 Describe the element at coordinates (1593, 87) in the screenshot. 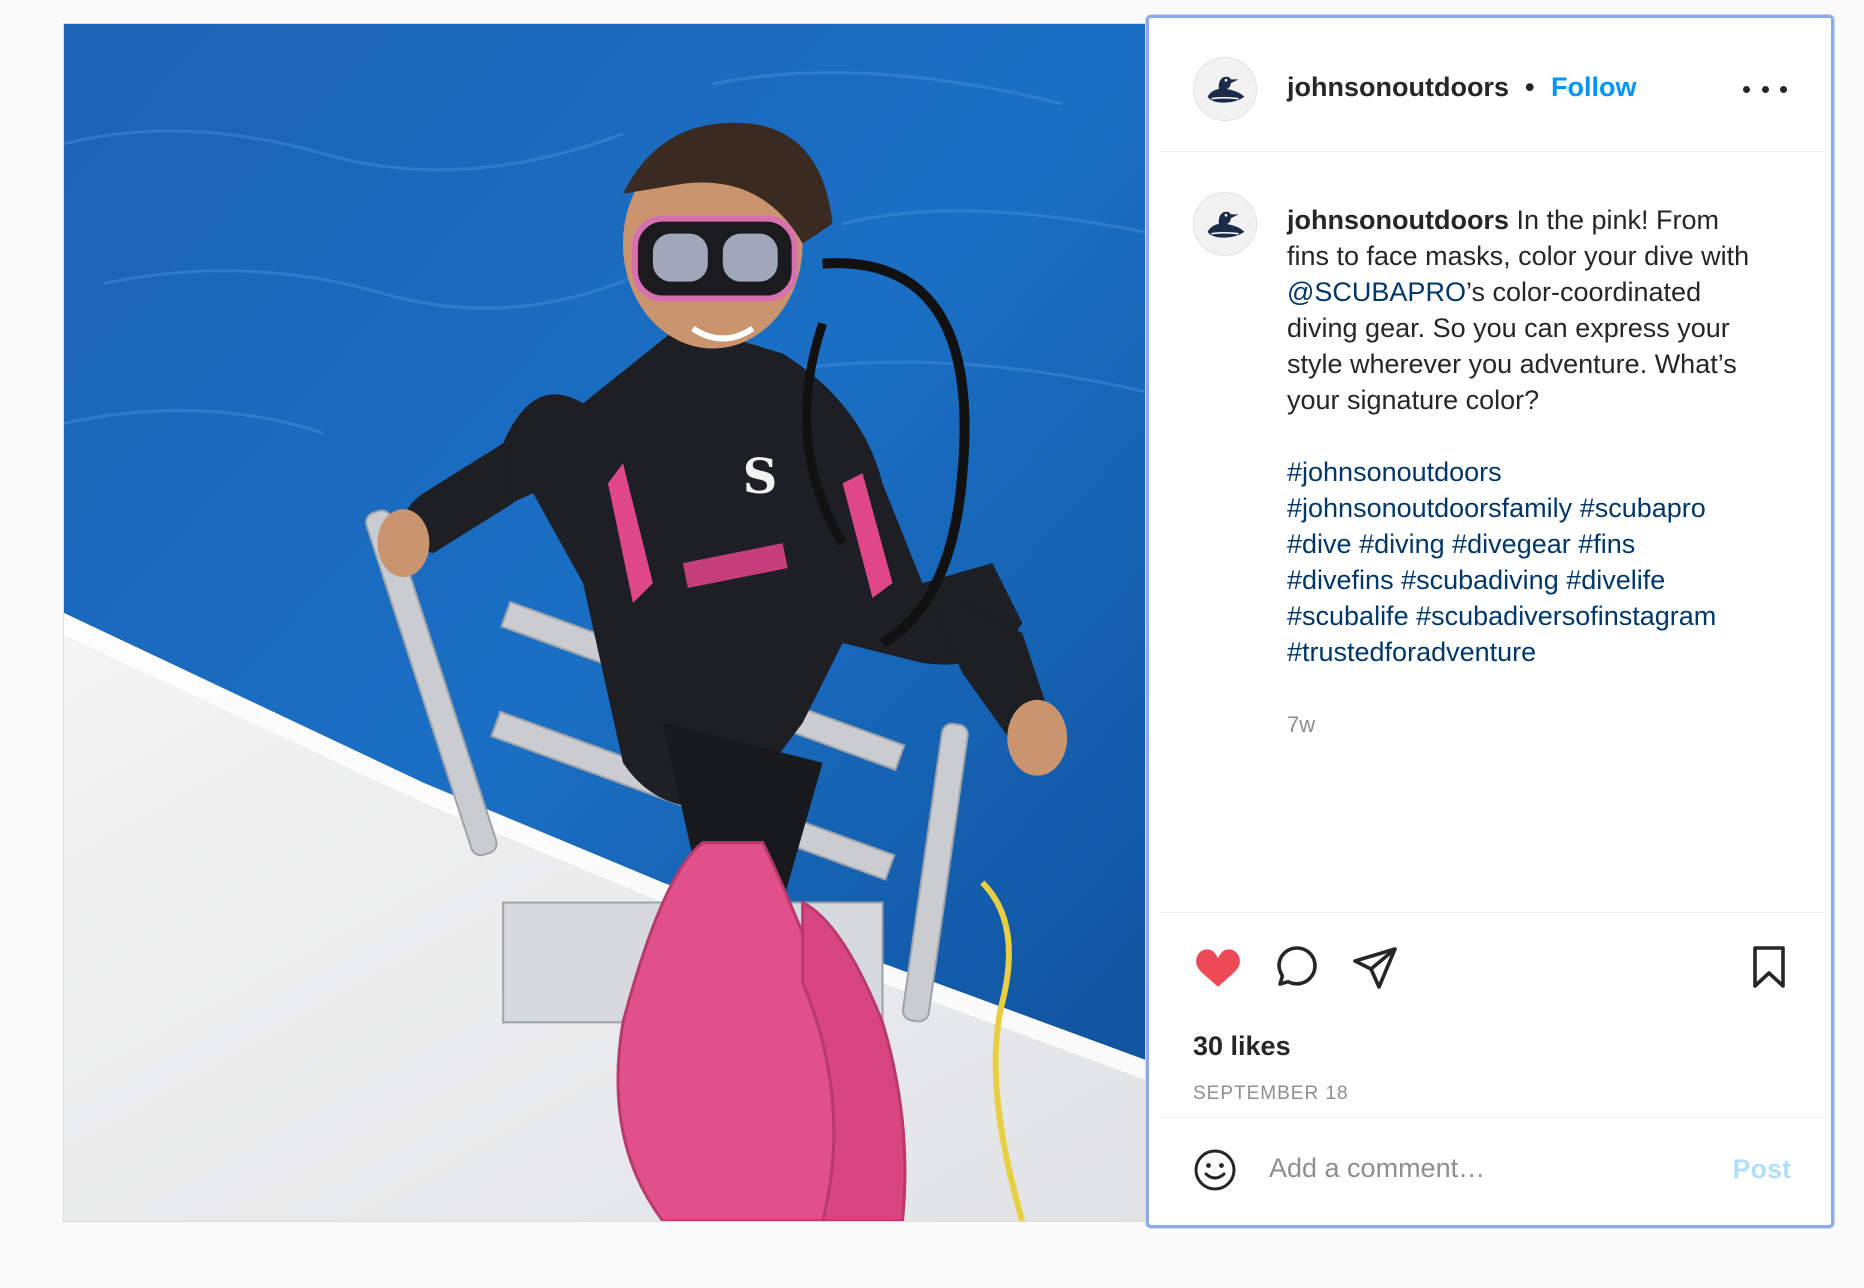

I see `follow-button: Follow` at that location.